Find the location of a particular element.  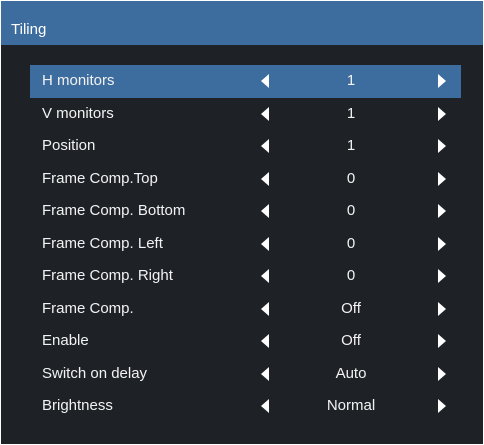

menu-row-frame-comp-bottom: Frame Comp. Bottom 0 is located at coordinates (245, 211).